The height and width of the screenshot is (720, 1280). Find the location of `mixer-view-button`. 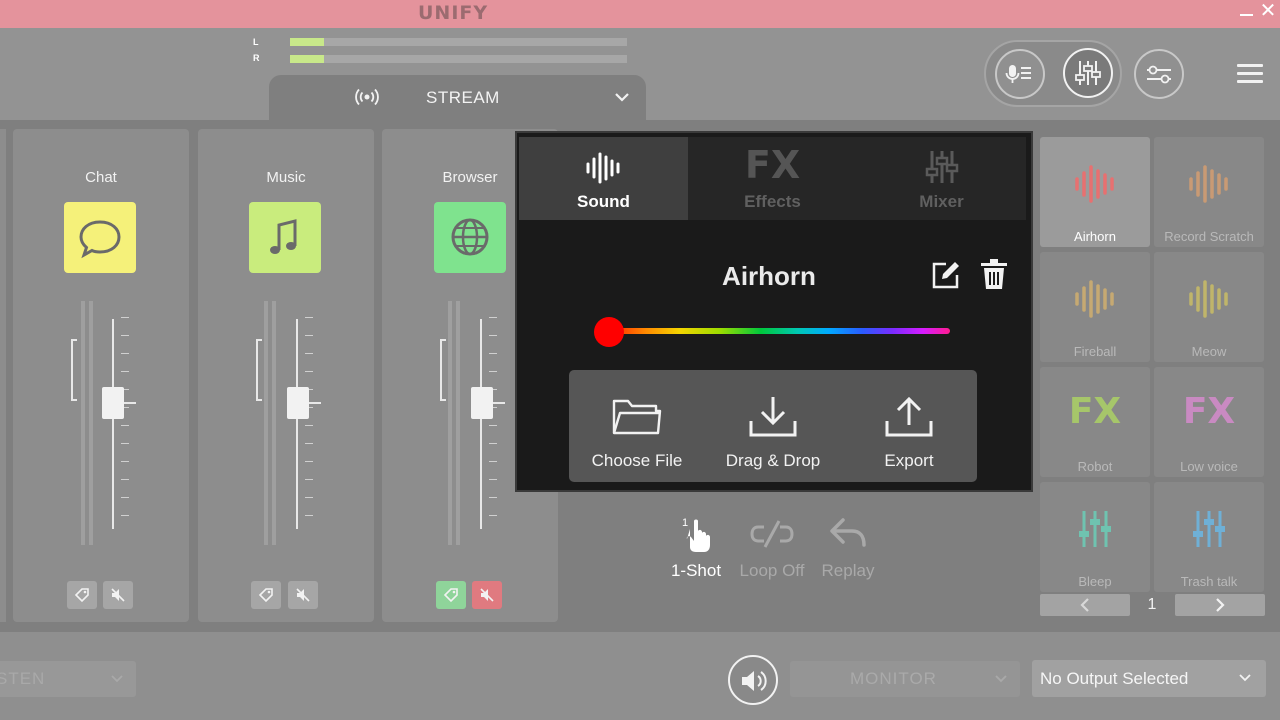

mixer-view-button is located at coordinates (1088, 73).